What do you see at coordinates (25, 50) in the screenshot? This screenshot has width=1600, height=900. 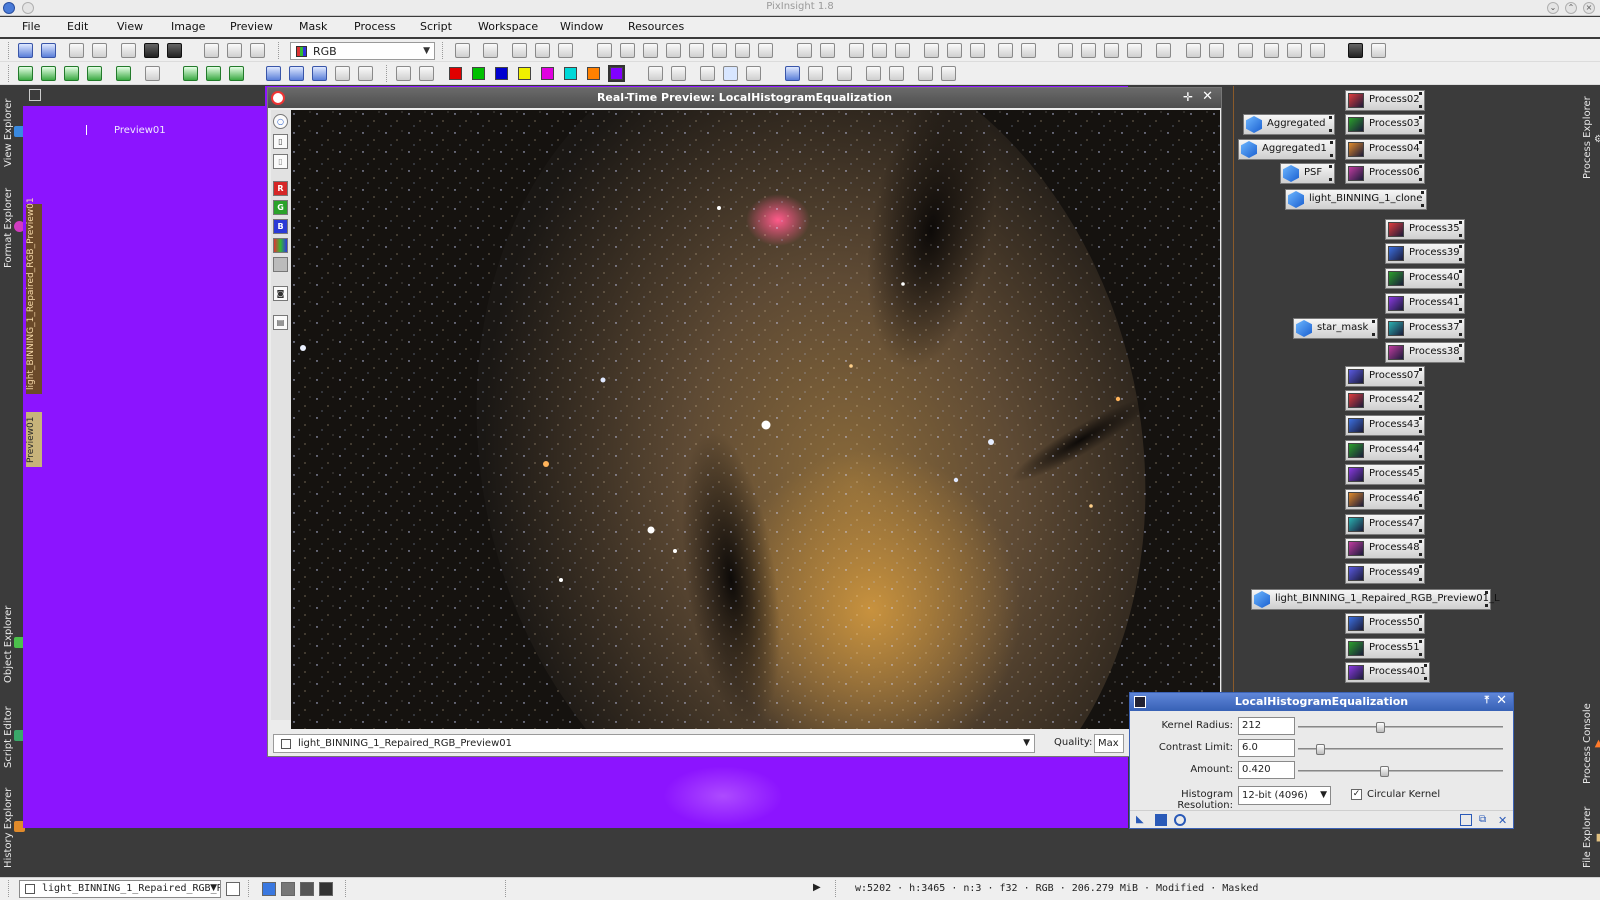 I see `undo-icon` at bounding box center [25, 50].